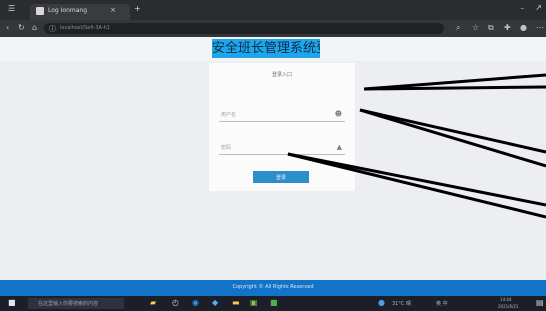  I want to click on url-field: ⓘ localhost/Sefi-3A-h1, so click(244, 28).